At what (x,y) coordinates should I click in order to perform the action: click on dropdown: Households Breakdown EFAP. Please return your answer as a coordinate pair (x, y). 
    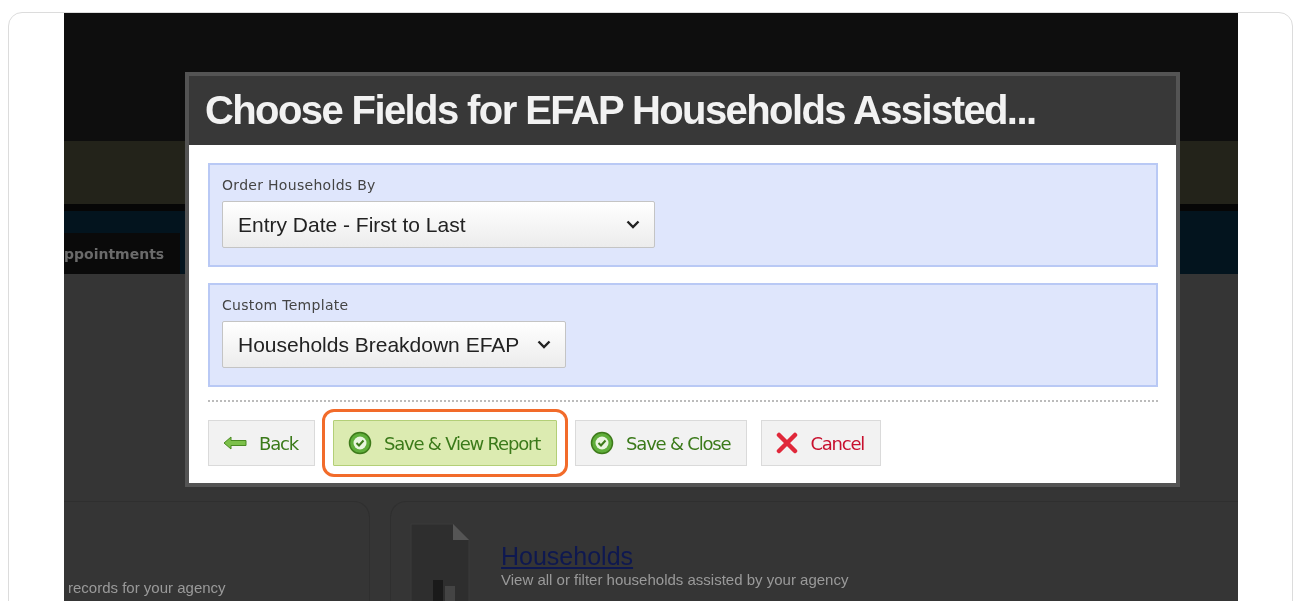
    Looking at the image, I should click on (394, 344).